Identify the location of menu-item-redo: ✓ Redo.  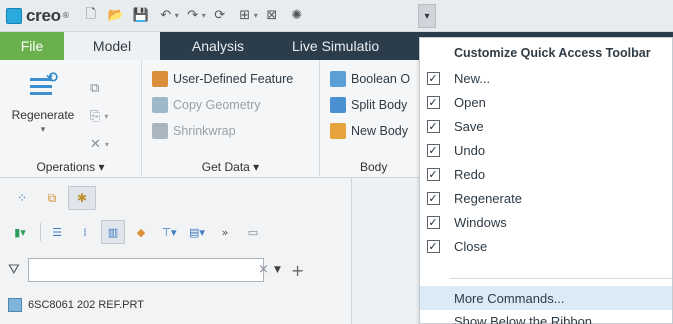
(546, 174).